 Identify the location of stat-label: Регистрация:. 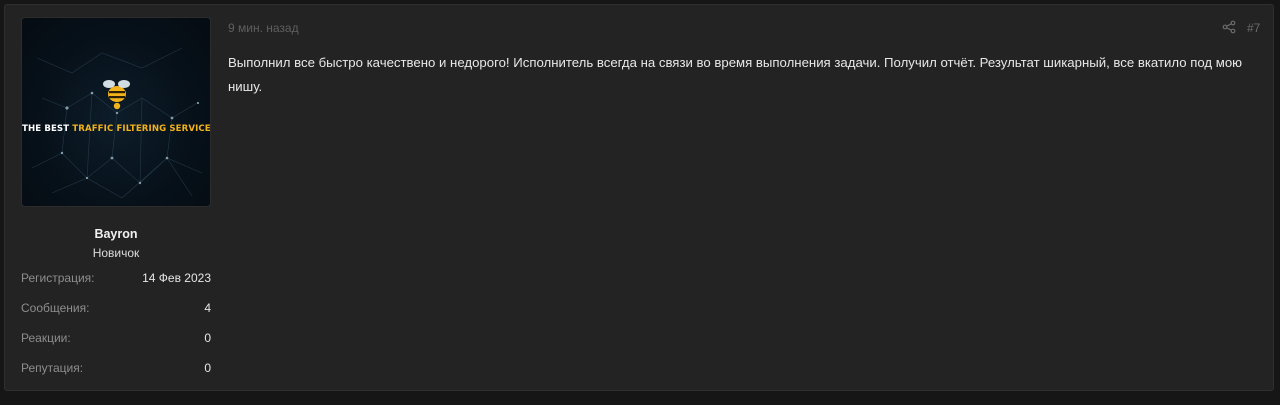
(58, 278).